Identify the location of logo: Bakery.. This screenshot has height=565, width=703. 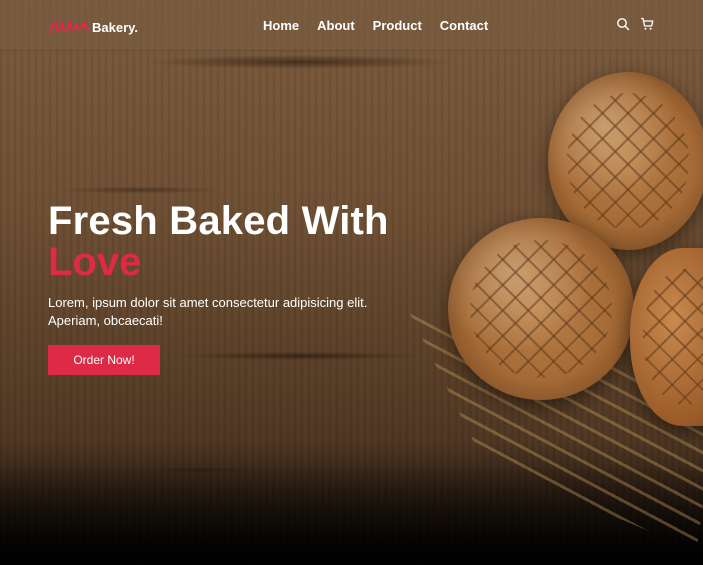
(93, 25).